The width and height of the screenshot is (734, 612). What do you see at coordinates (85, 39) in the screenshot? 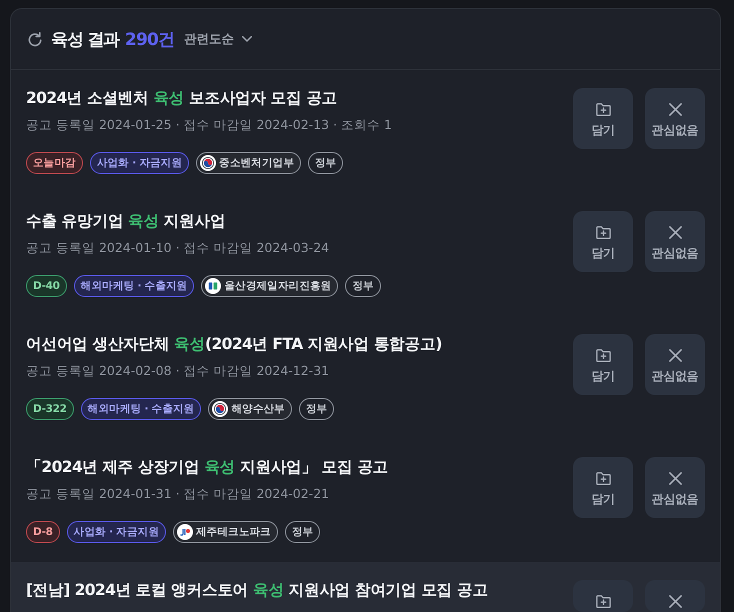
I see `results-title: 육성 결과` at bounding box center [85, 39].